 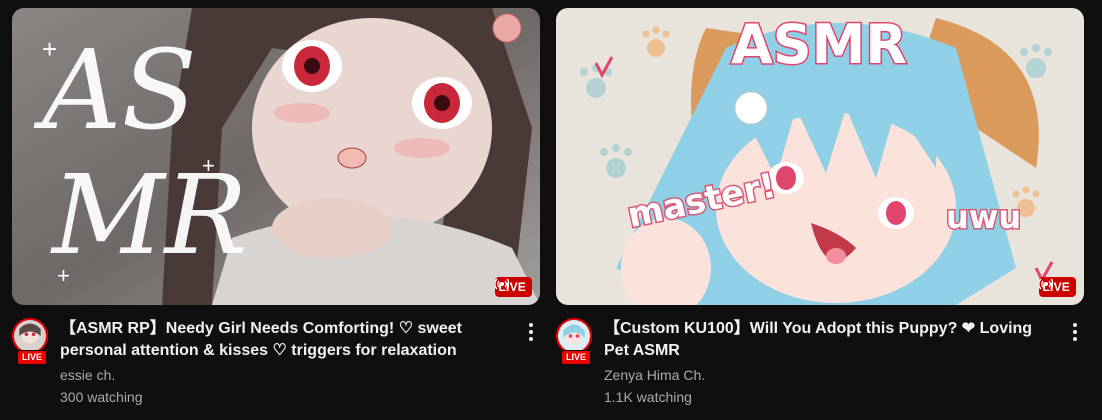 I want to click on svg-text: uwu, so click(x=983, y=217).